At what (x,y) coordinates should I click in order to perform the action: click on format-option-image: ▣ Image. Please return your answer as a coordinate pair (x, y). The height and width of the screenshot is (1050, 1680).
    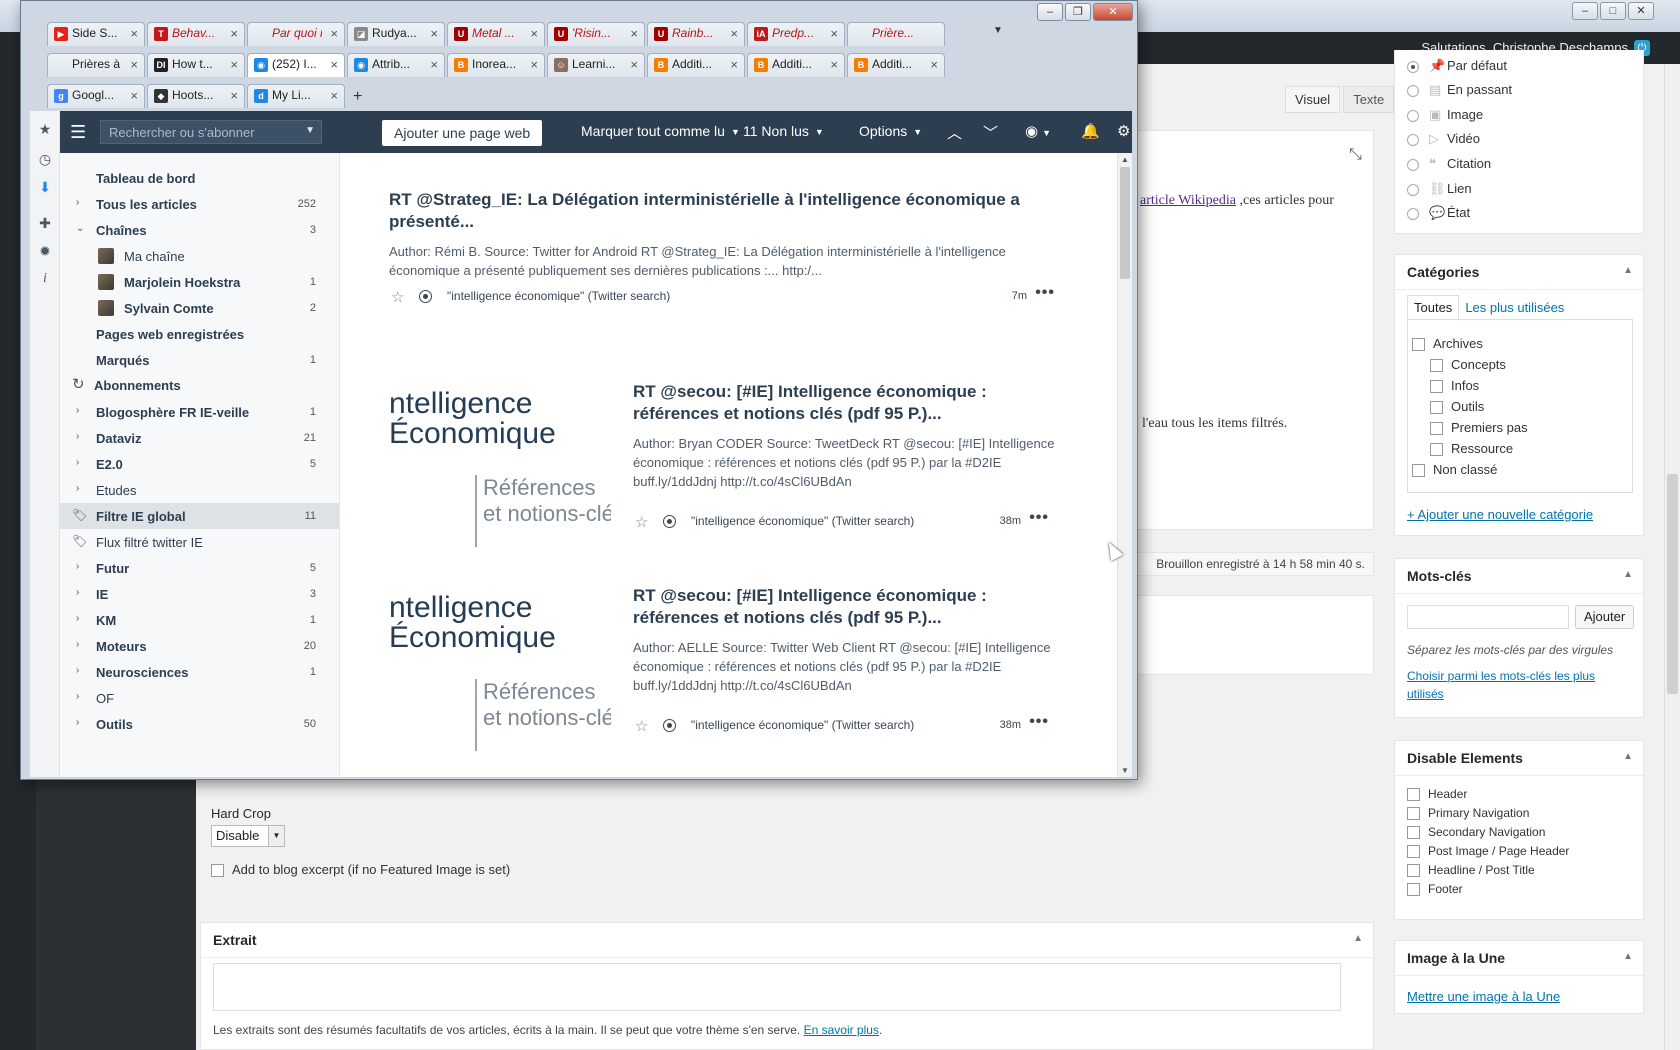
    Looking at the image, I should click on (1445, 115).